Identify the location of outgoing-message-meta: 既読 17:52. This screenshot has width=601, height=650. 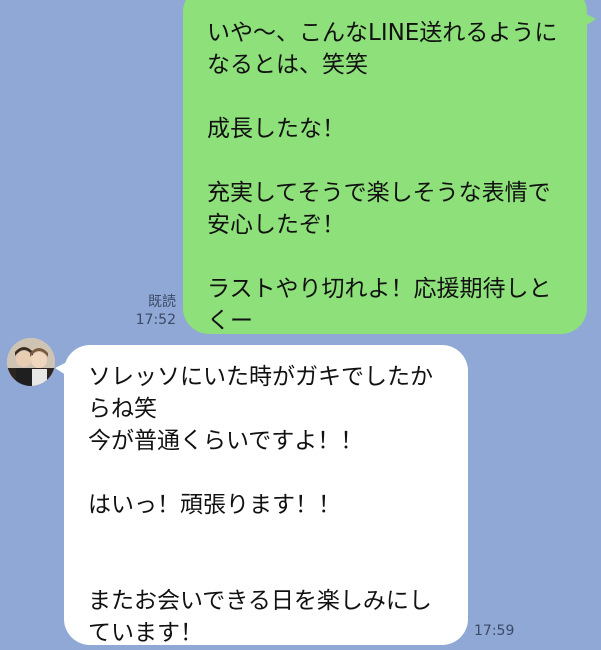
(143, 311).